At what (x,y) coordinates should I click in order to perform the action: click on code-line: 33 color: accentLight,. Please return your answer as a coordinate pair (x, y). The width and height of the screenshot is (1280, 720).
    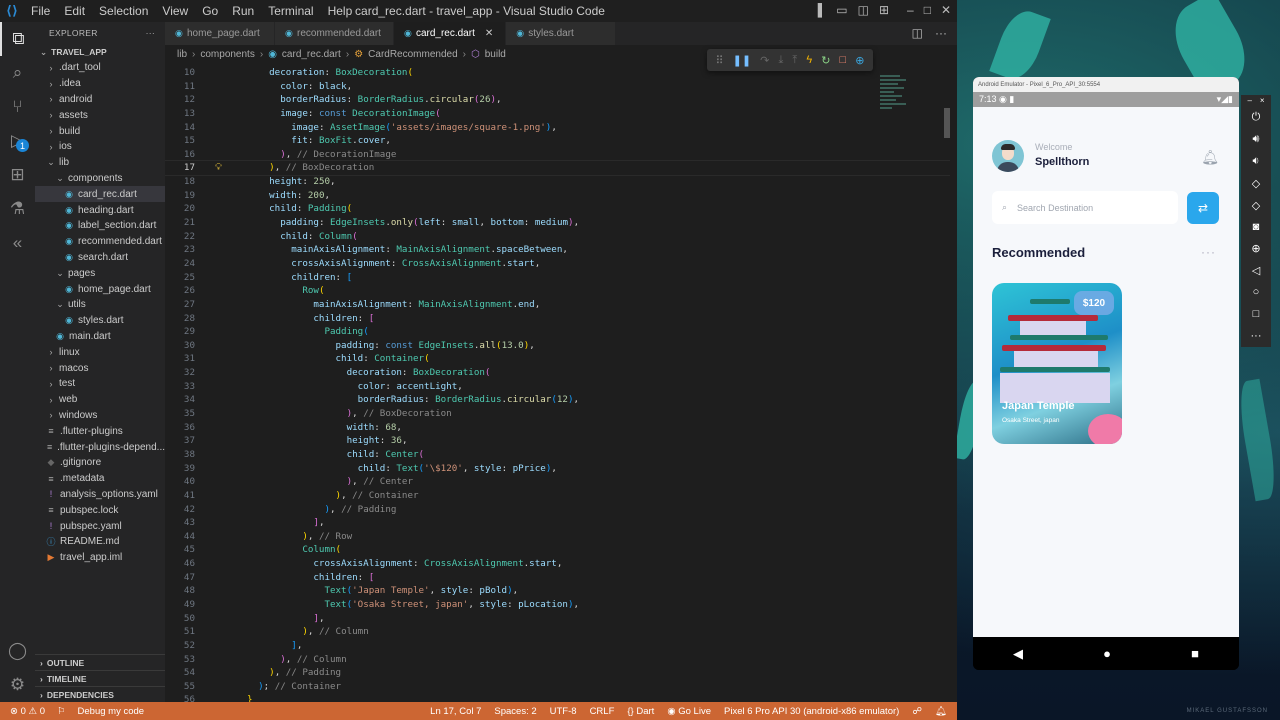
    Looking at the image, I should click on (557, 387).